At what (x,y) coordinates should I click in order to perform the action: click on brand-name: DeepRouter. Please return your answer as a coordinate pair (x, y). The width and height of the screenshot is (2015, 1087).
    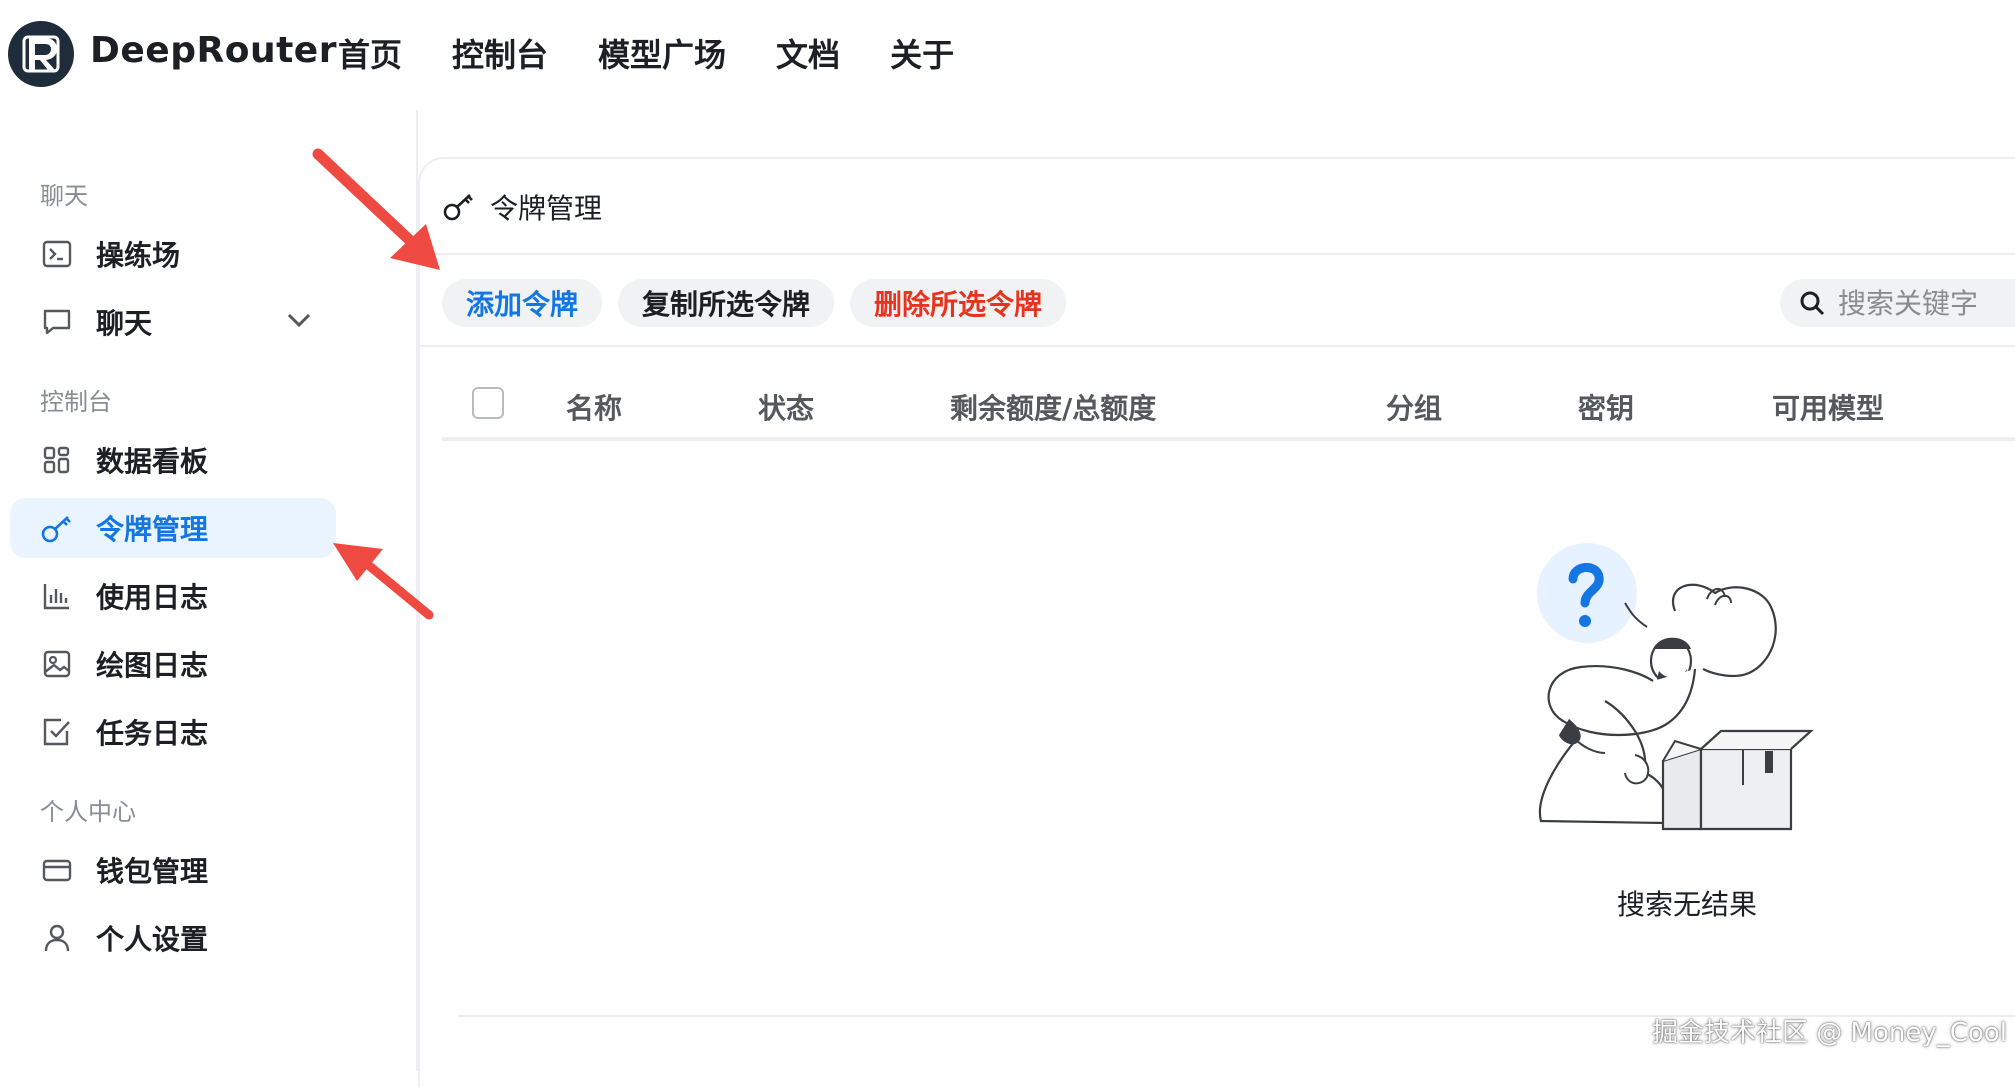
    Looking at the image, I should click on (213, 50).